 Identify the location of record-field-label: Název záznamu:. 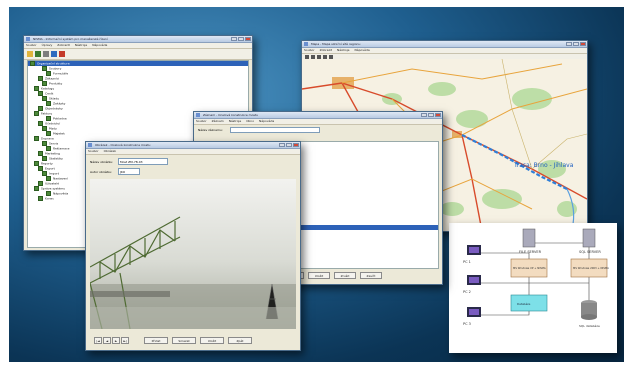
(210, 130).